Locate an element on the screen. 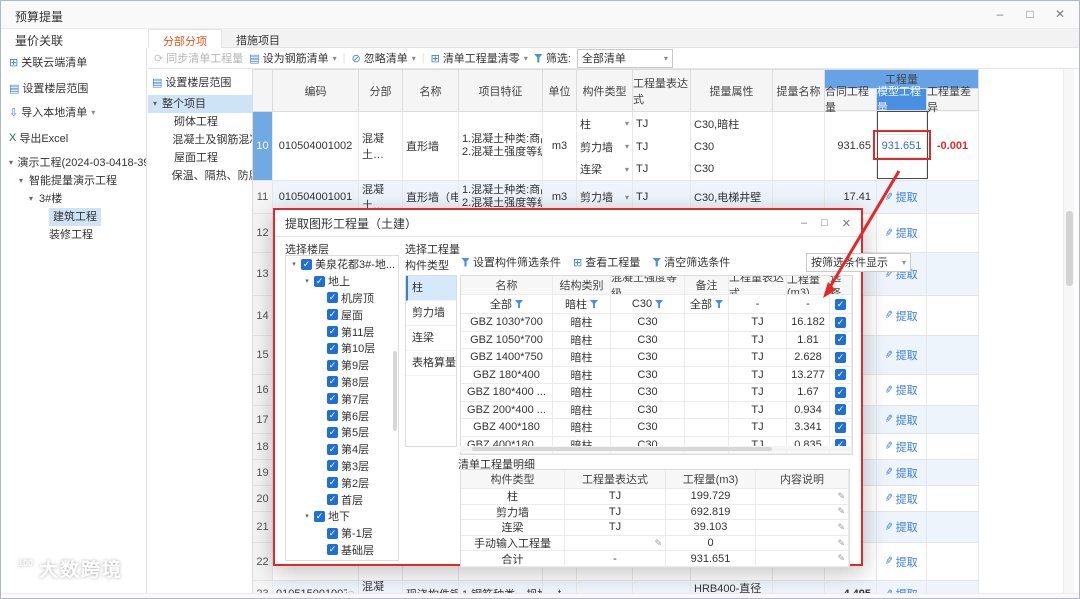  component-type-item: 剪力墙 is located at coordinates (431, 313).